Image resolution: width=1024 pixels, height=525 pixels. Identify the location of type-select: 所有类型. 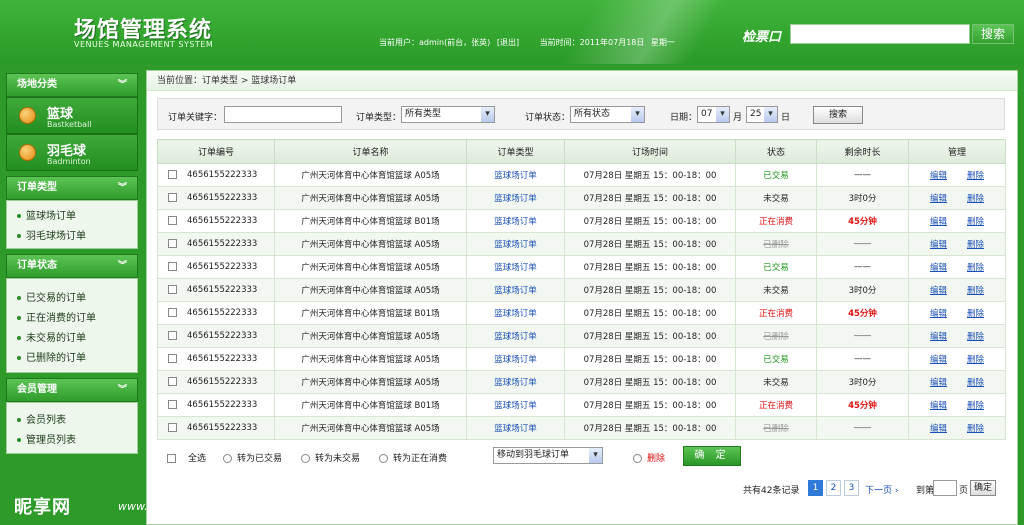
(448, 114).